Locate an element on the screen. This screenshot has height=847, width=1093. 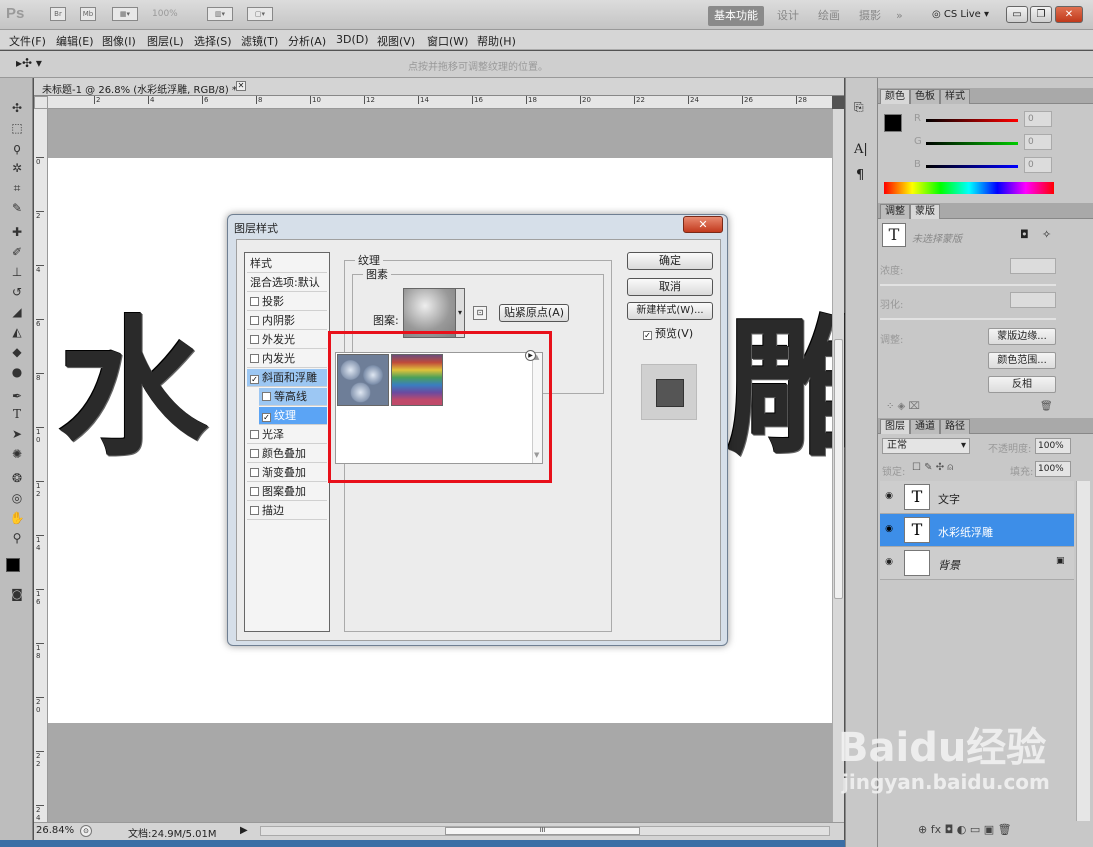
style-item-contour: 等高线 is located at coordinates (293, 397).